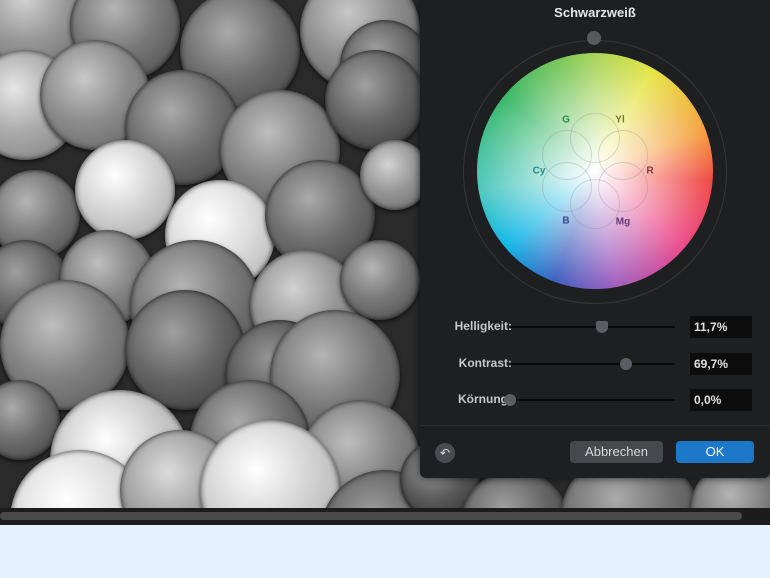  I want to click on cancel-button: Abbrechen, so click(616, 452).